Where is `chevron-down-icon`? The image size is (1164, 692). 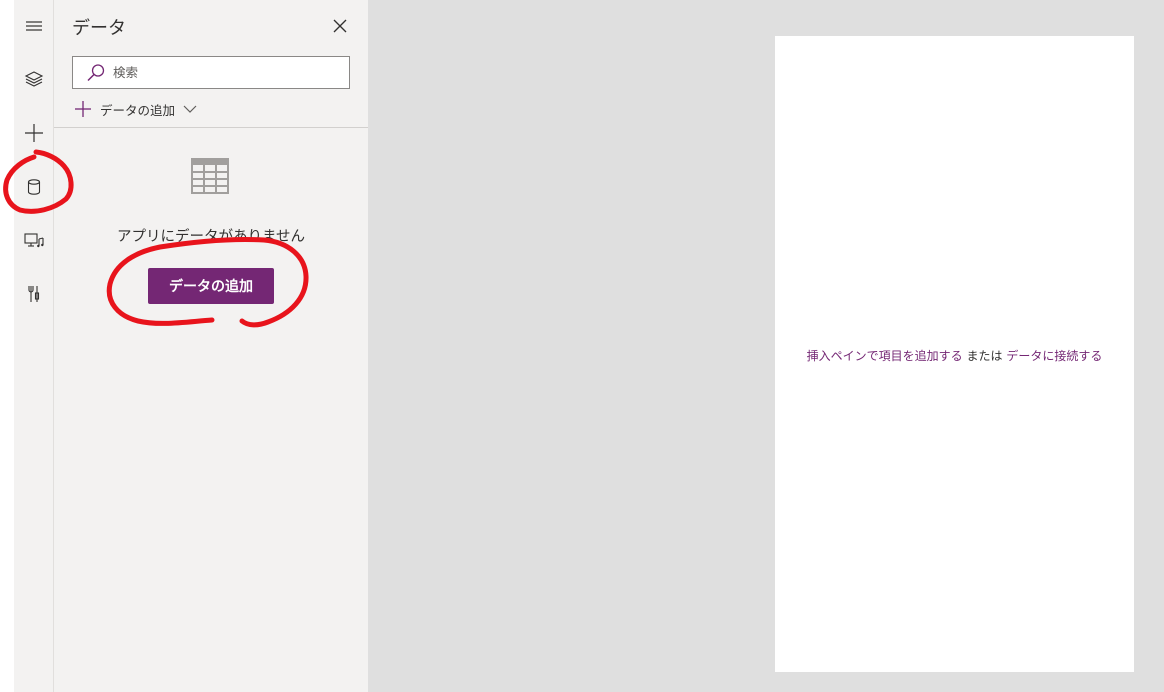
chevron-down-icon is located at coordinates (190, 109).